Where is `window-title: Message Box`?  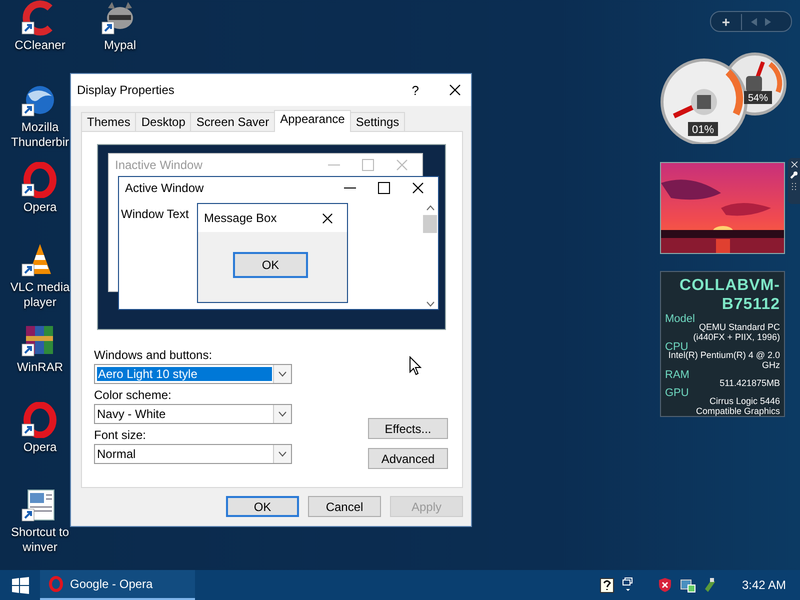
window-title: Message Box is located at coordinates (240, 218).